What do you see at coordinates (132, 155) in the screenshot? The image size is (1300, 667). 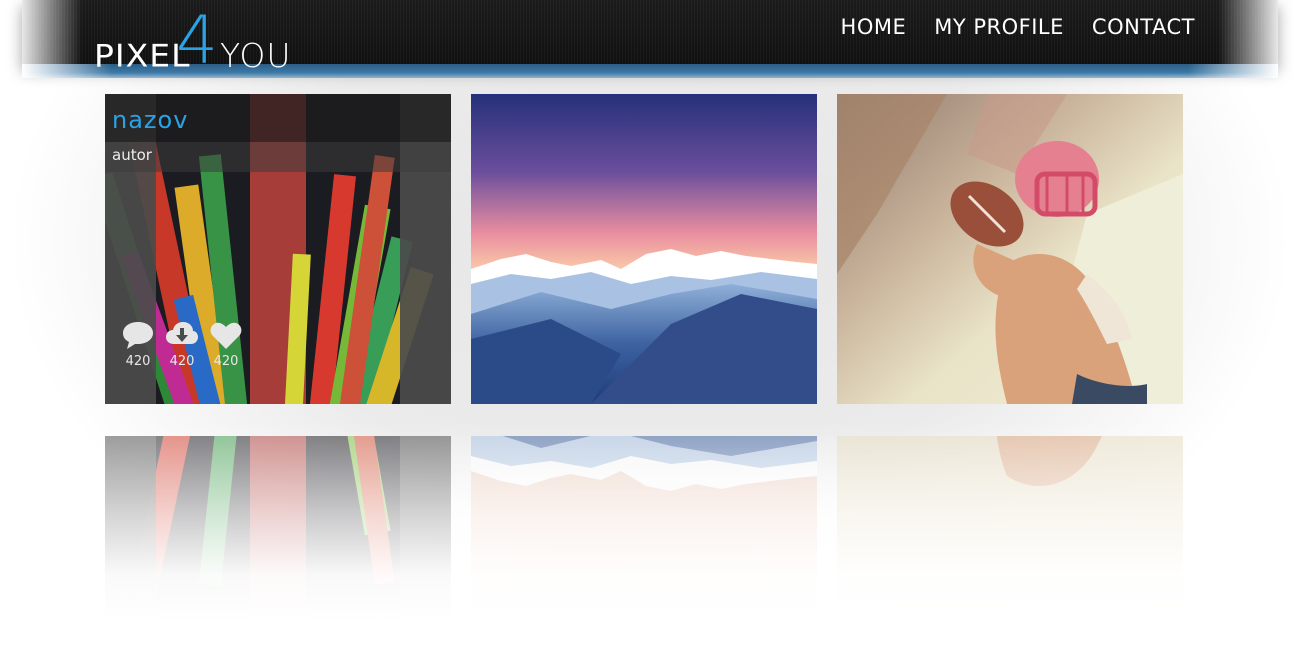 I see `tile-author: autor` at bounding box center [132, 155].